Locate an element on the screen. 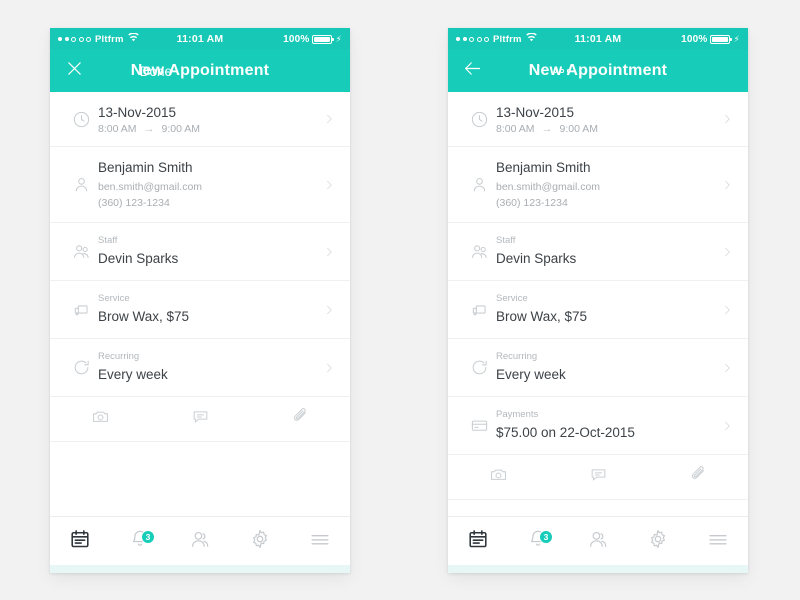 This screenshot has width=800, height=600. row-payments: Payments $75.00 on 22-Oct-2015 is located at coordinates (598, 426).